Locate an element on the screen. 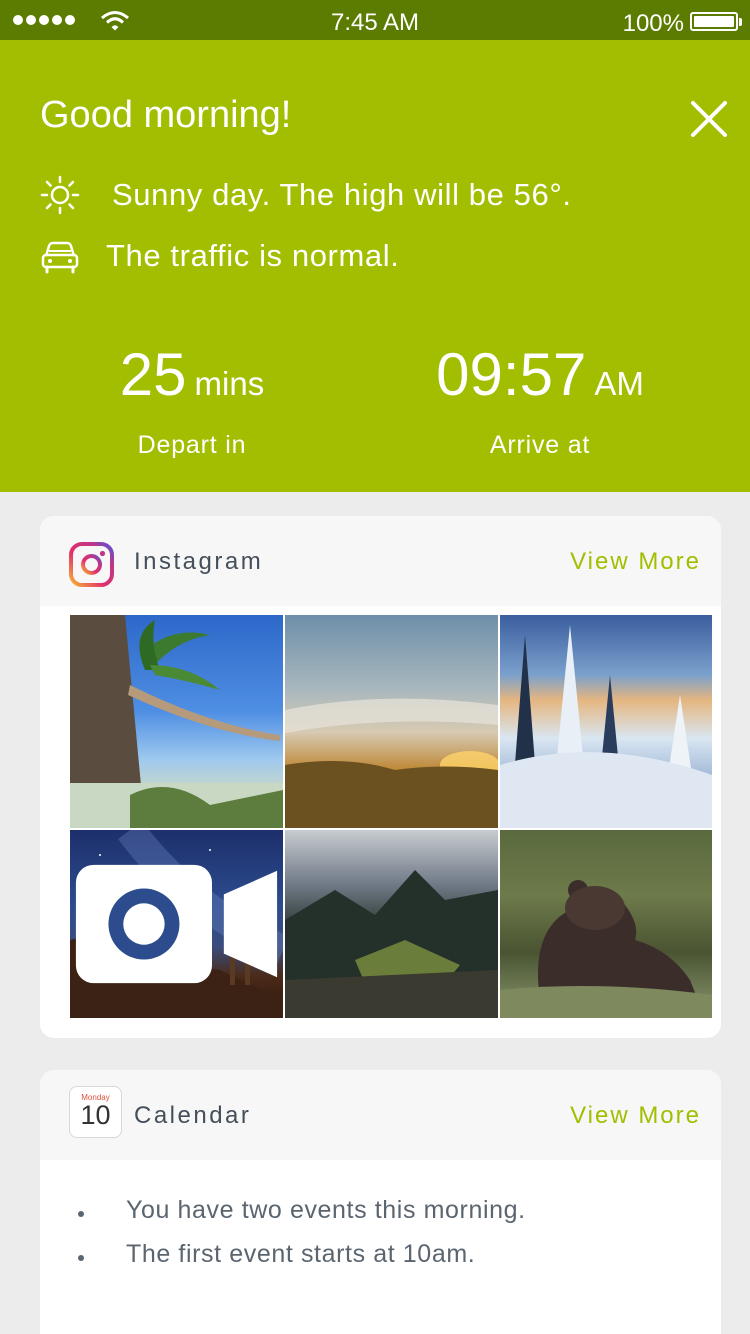  status-bar: 7:45 AM 100% is located at coordinates (375, 20).